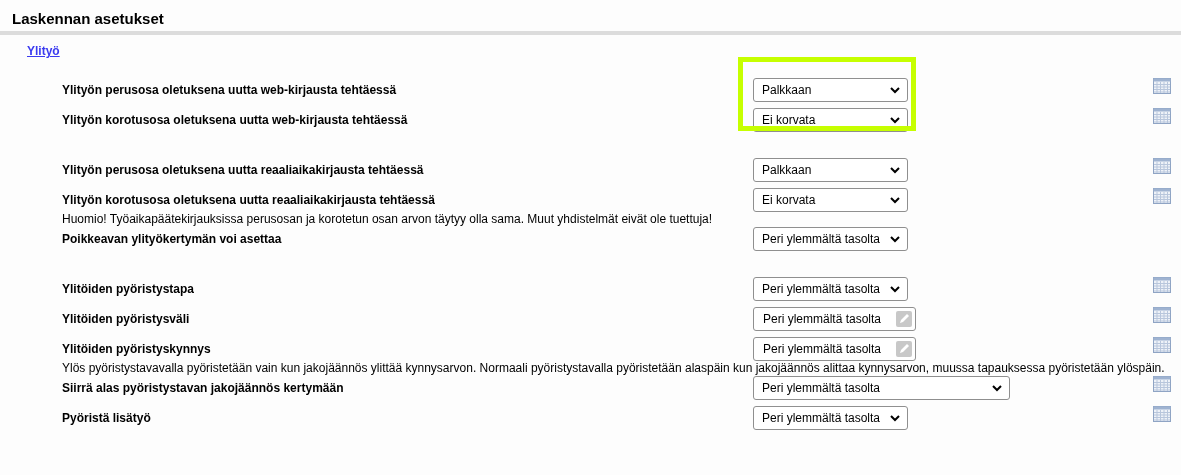 The image size is (1181, 475). What do you see at coordinates (43, 51) in the screenshot?
I see `section-link: Ylityö` at bounding box center [43, 51].